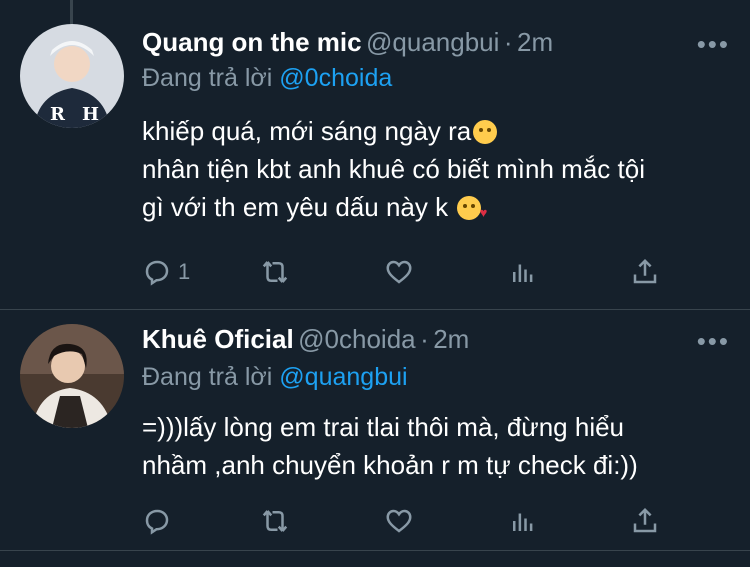 This screenshot has height=567, width=750. What do you see at coordinates (72, 376) in the screenshot?
I see `avatar` at bounding box center [72, 376].